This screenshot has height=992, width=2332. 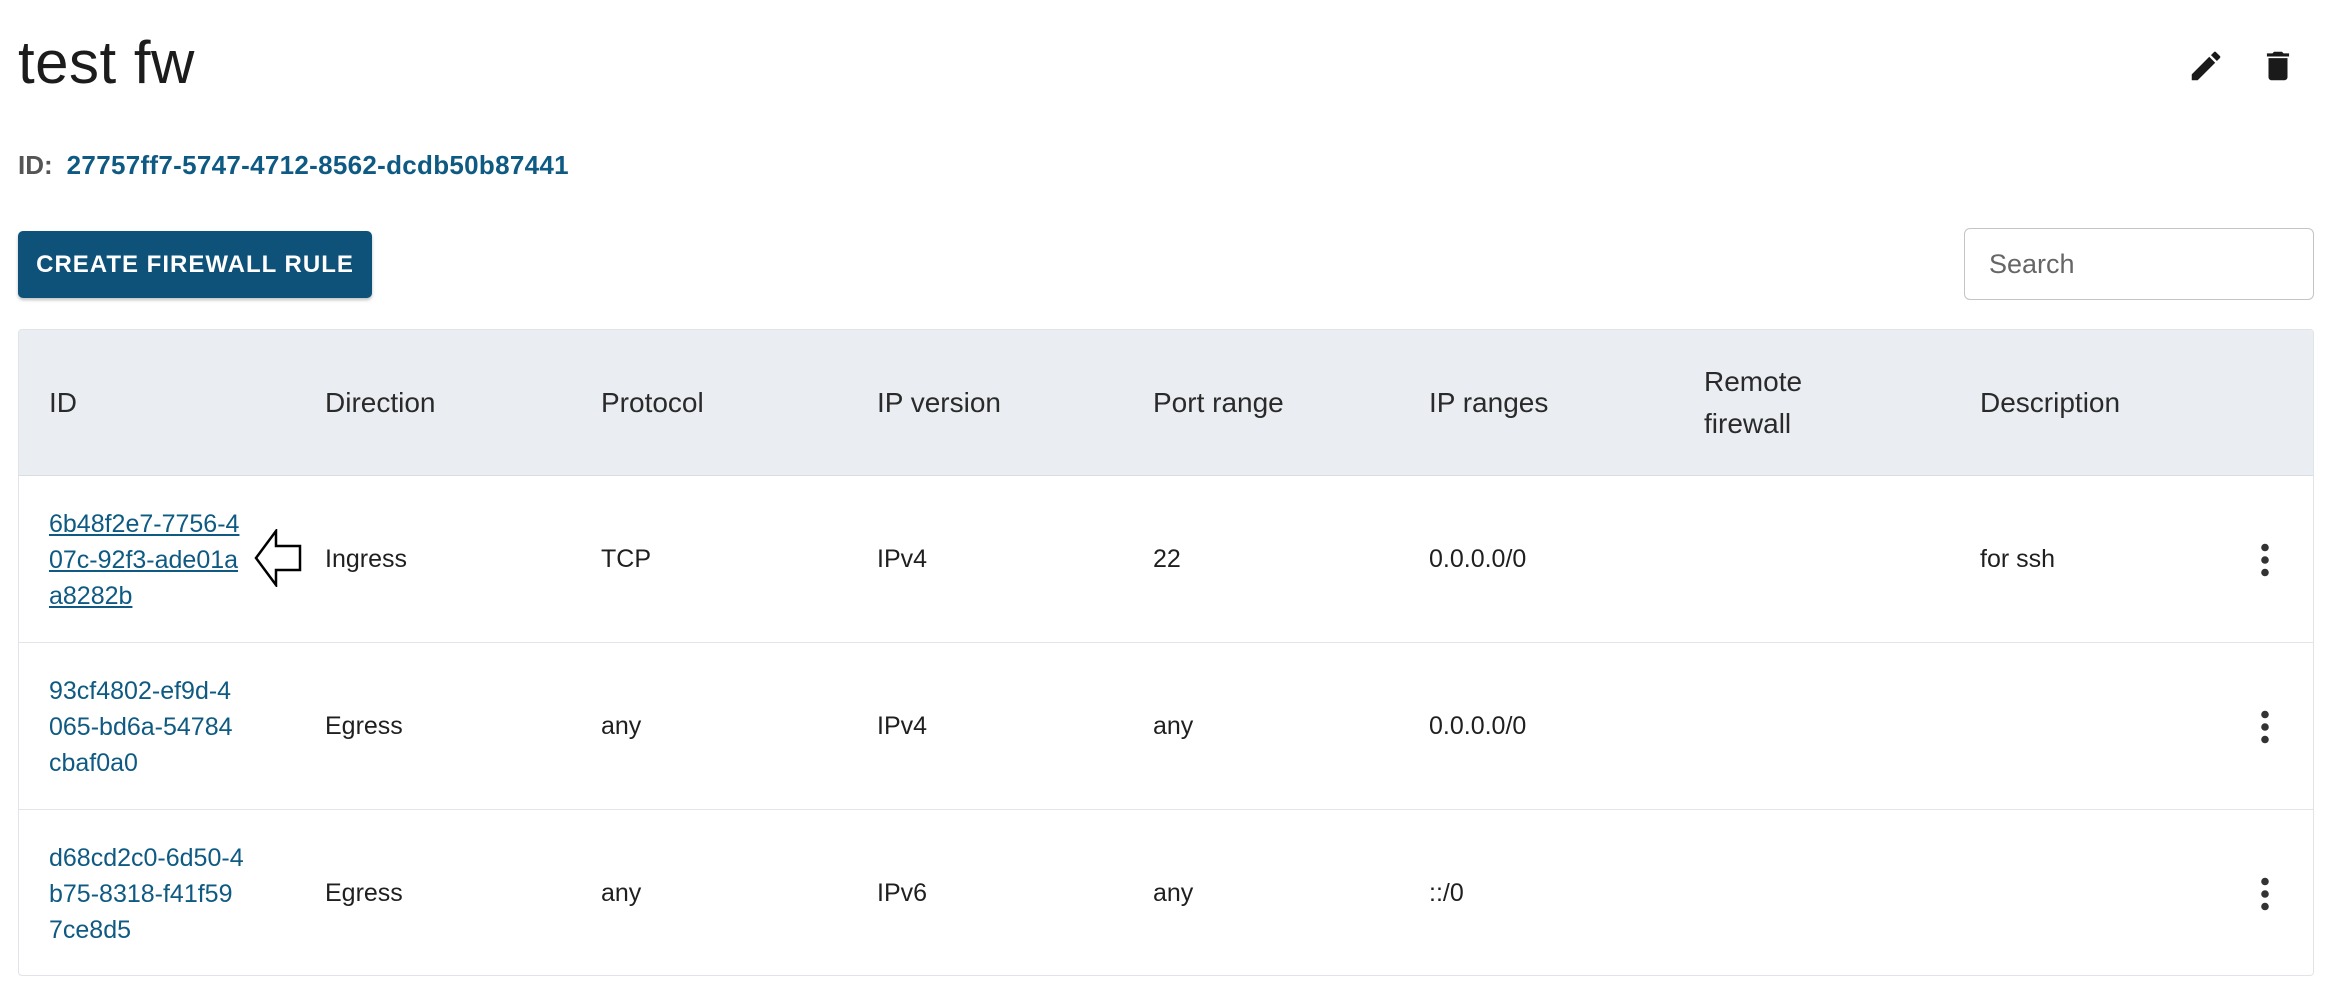 What do you see at coordinates (1218, 402) in the screenshot?
I see `column-header-port-range: Port range` at bounding box center [1218, 402].